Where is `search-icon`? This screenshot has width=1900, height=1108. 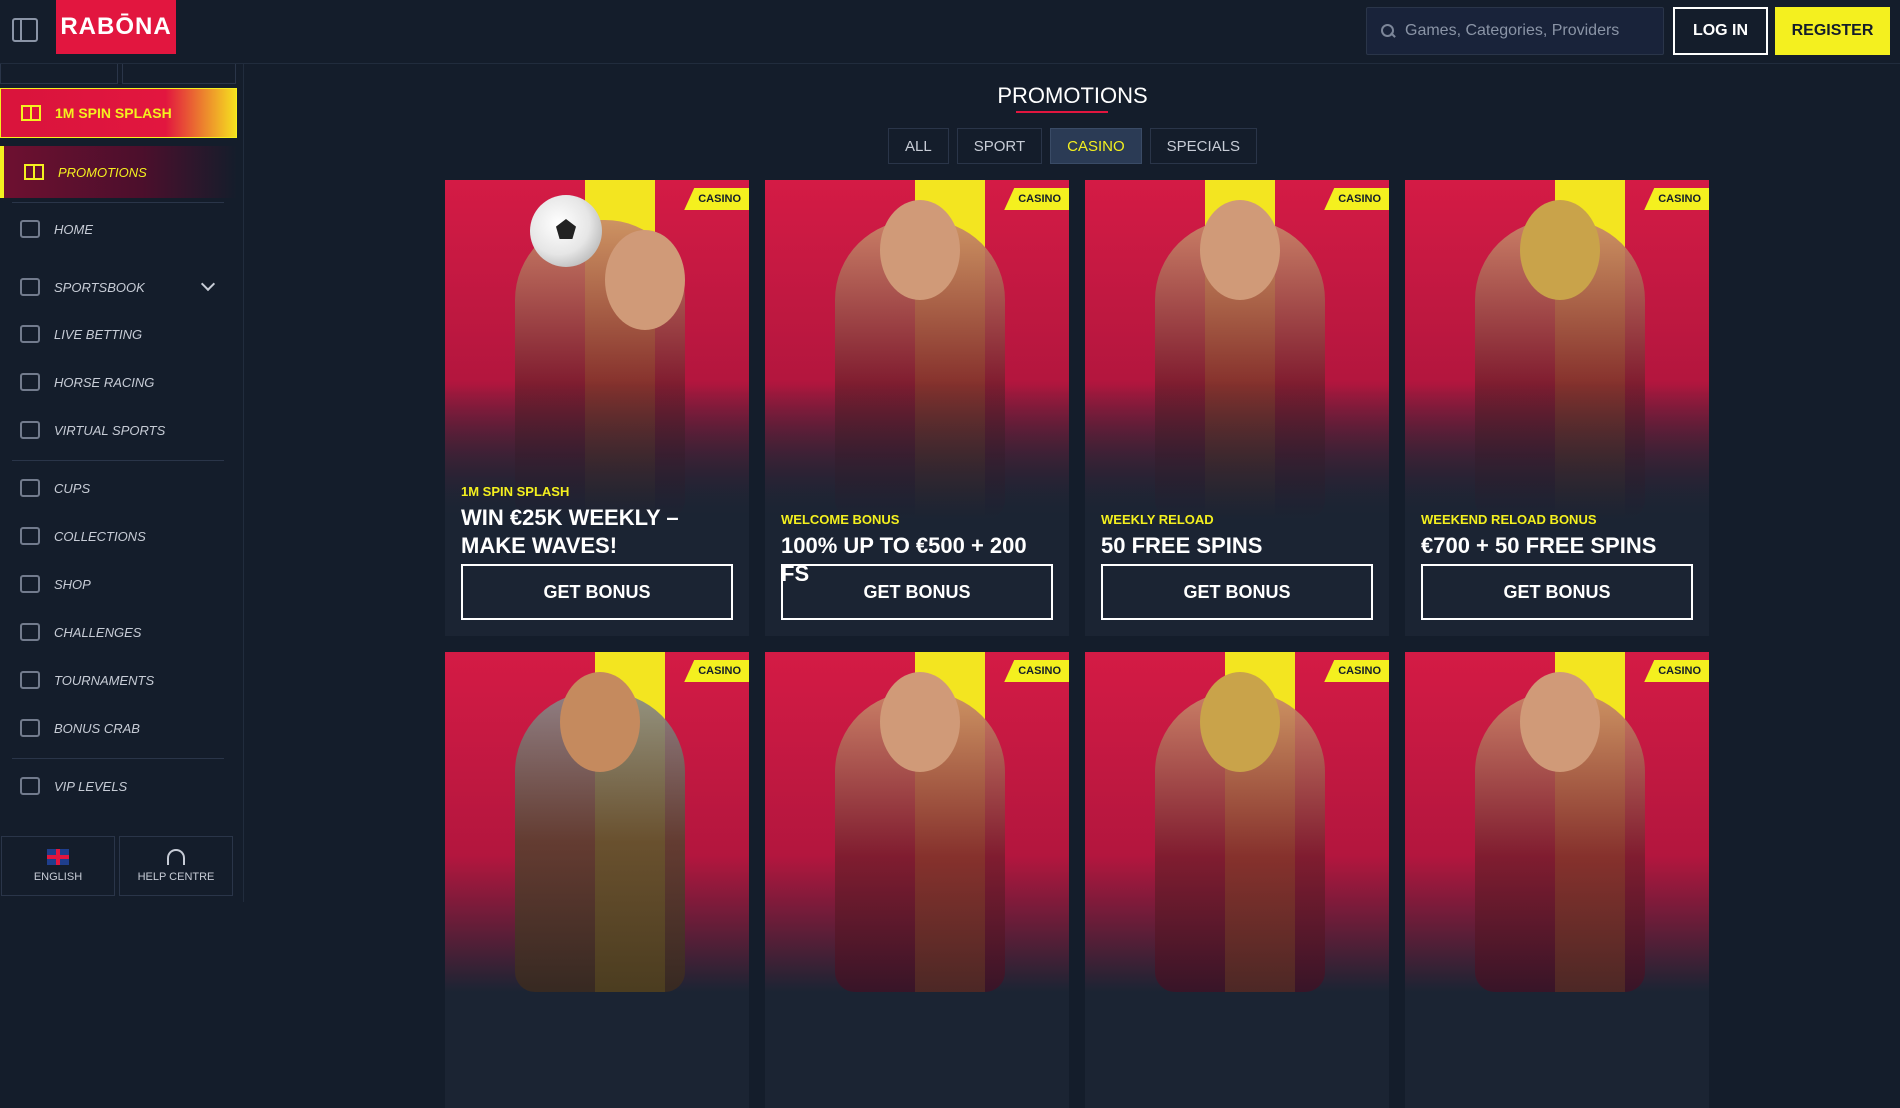 search-icon is located at coordinates (1388, 31).